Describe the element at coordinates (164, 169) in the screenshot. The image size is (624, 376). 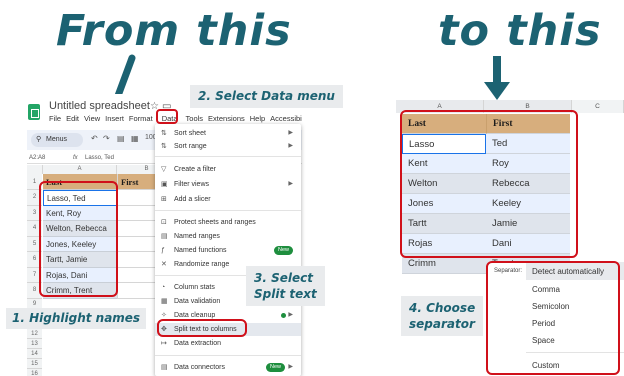
I see `filter-icon: ▽` at that location.